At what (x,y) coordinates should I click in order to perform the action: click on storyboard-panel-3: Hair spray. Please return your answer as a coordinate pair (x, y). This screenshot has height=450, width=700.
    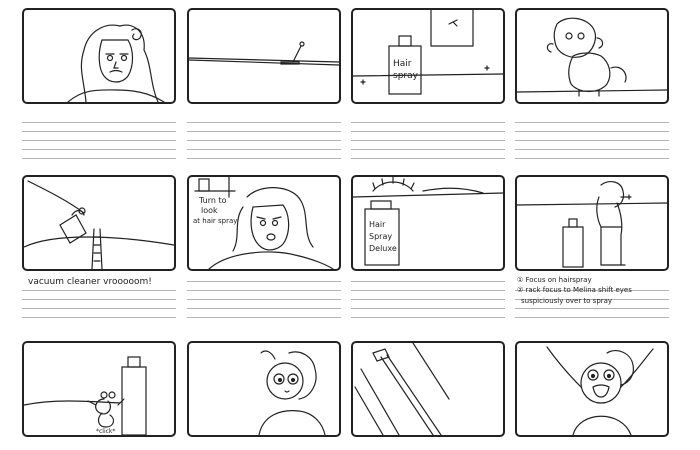
    Looking at the image, I should click on (428, 56).